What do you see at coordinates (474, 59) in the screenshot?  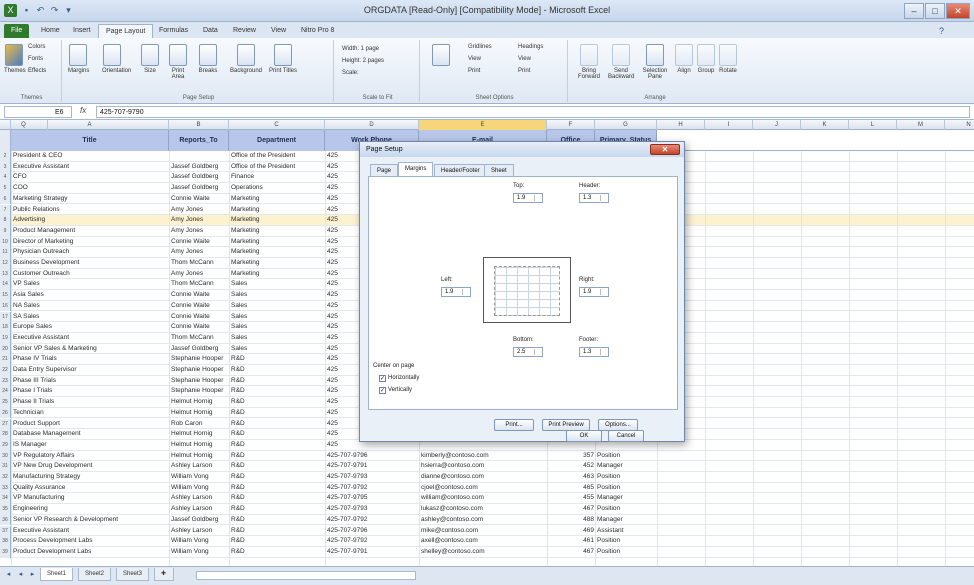 I see `gridlines-view-checkbox: View` at bounding box center [474, 59].